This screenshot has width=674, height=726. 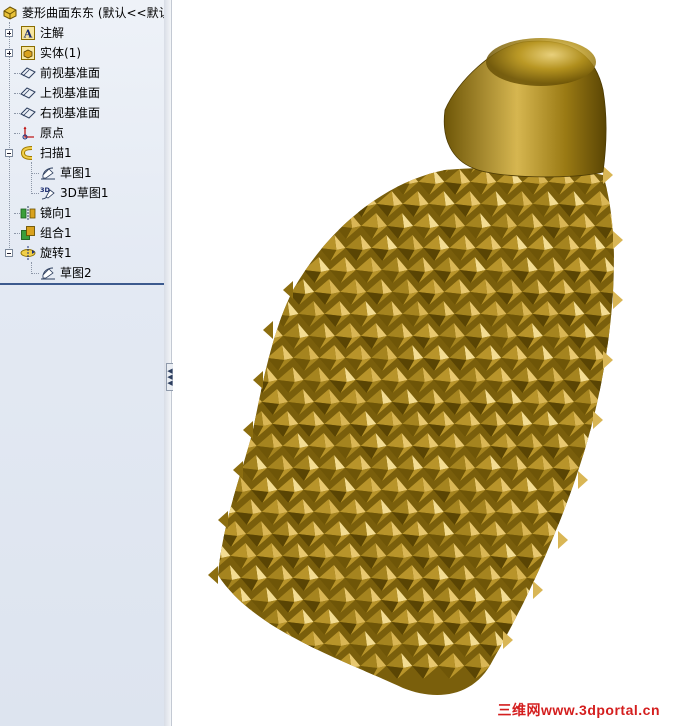 I want to click on tree-item-top-plane: 上视基准面, so click(x=60, y=93).